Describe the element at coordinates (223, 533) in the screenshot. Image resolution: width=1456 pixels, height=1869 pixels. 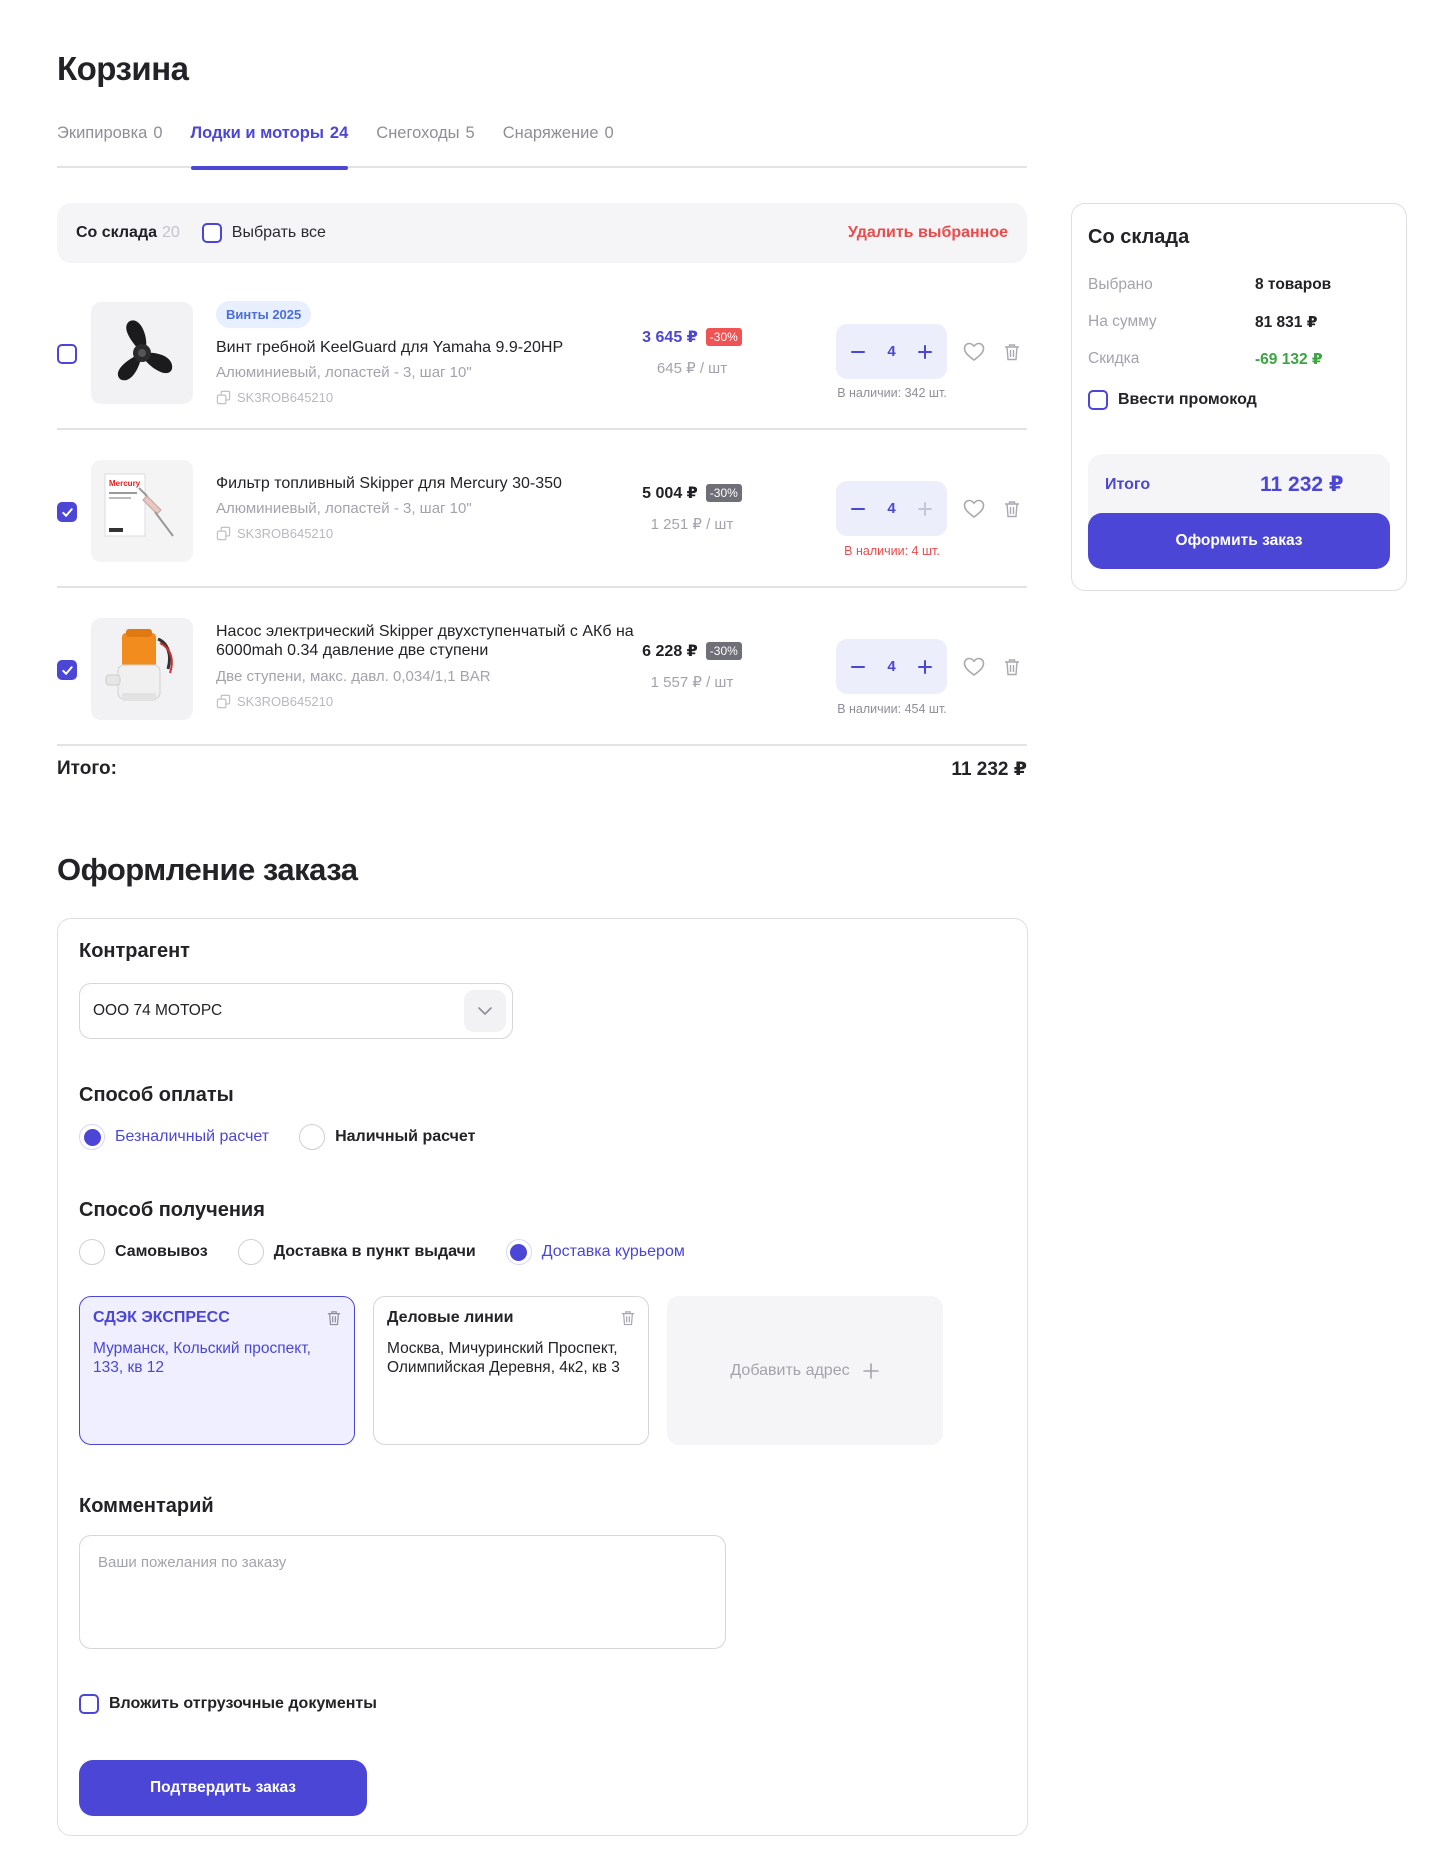
I see `copy-icon` at that location.